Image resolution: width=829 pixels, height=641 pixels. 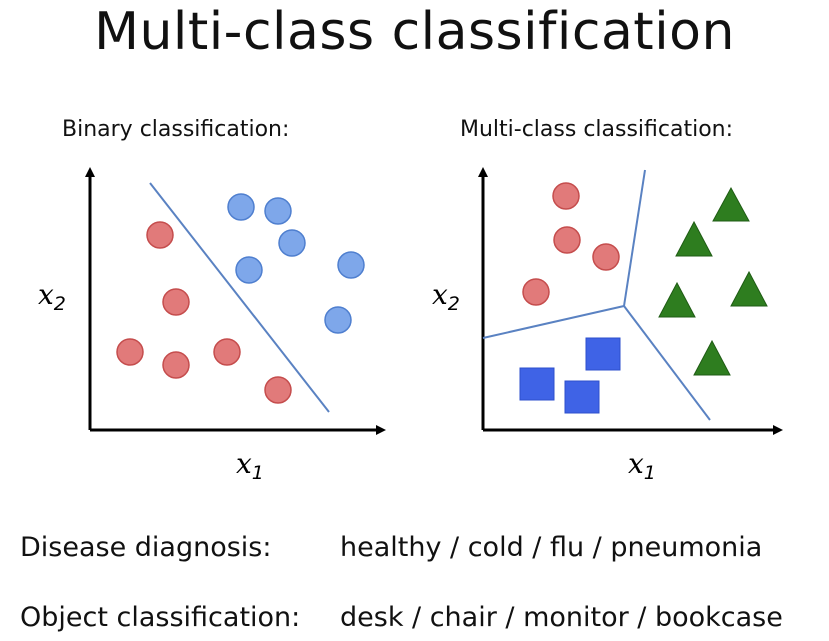 What do you see at coordinates (146, 547) in the screenshot?
I see `example-label-disease: Disease diagnosis:` at bounding box center [146, 547].